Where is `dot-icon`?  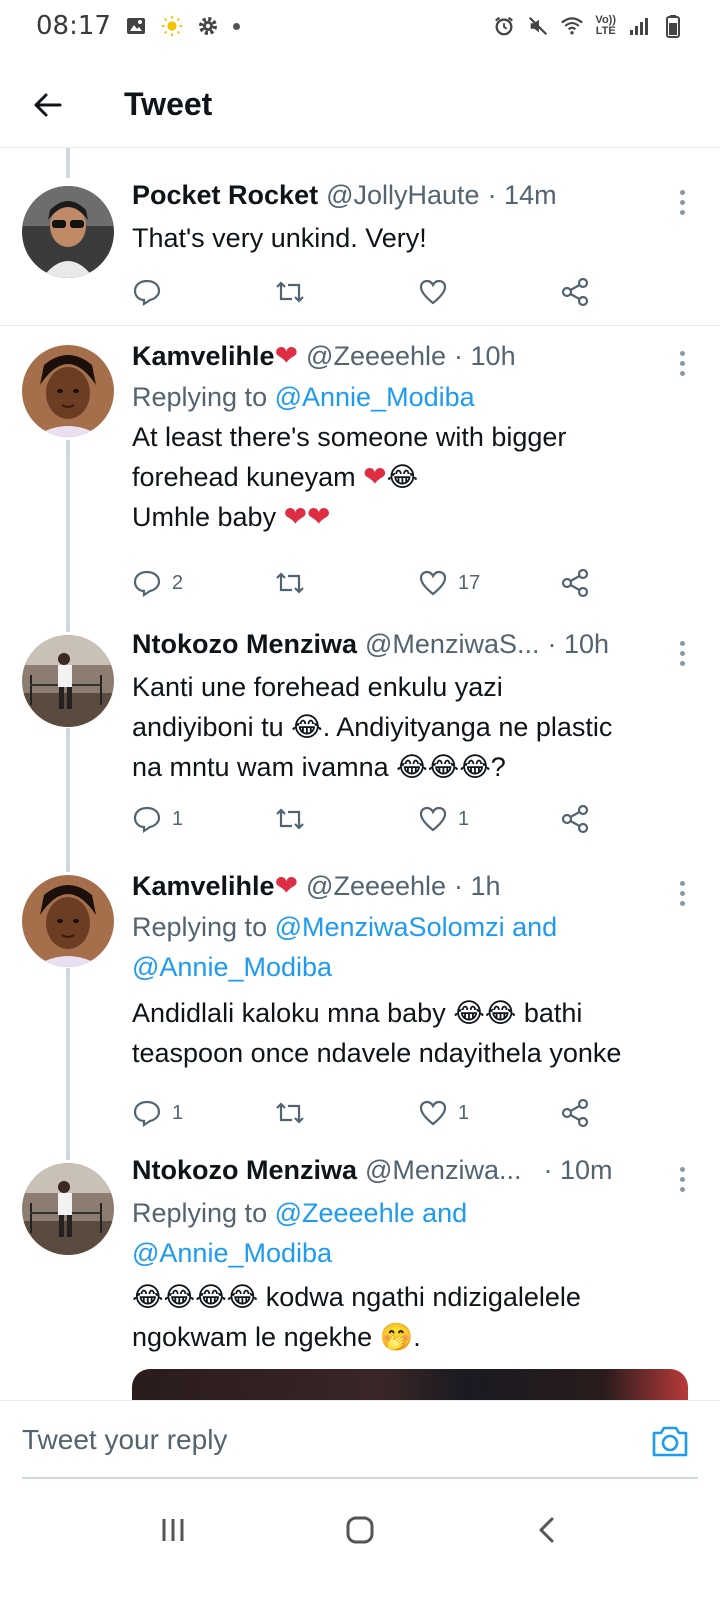 dot-icon is located at coordinates (236, 26).